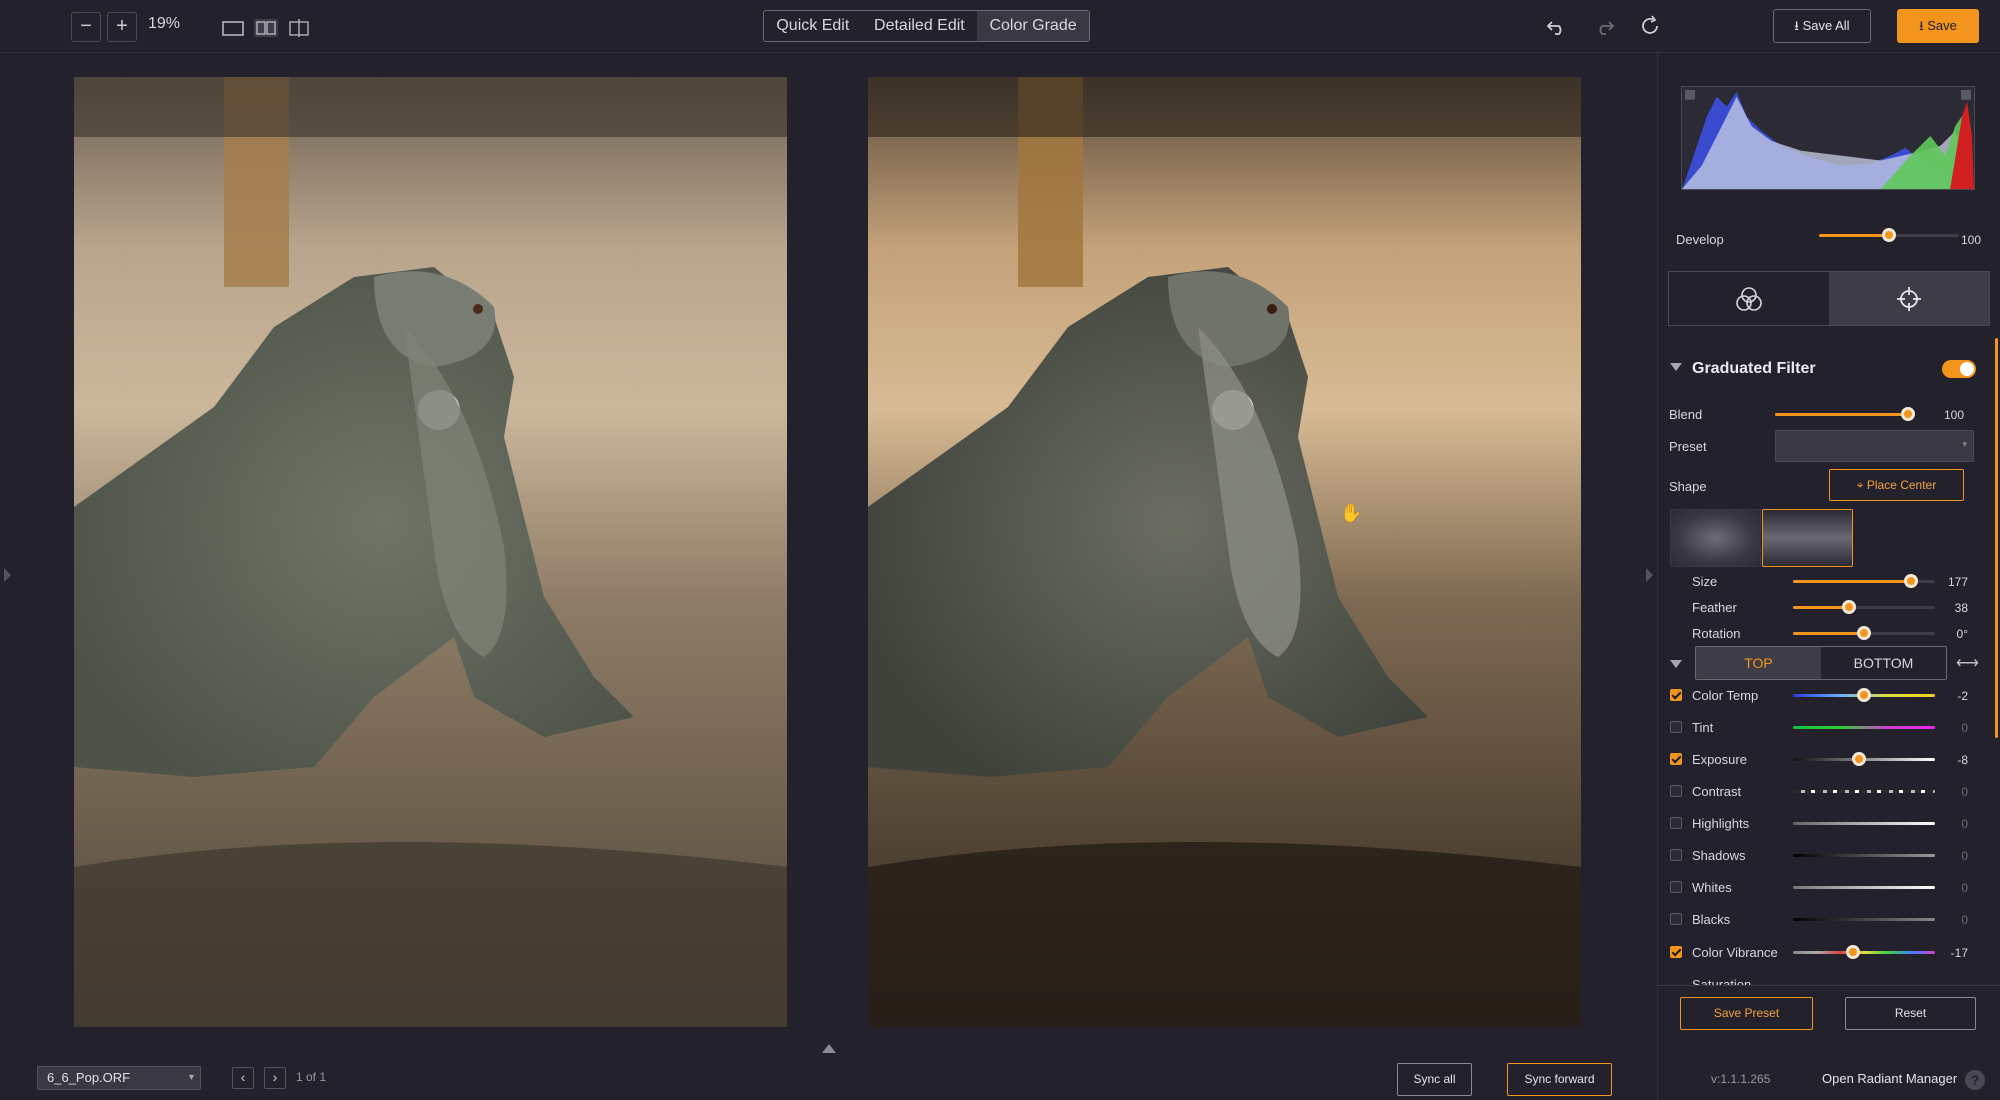  Describe the element at coordinates (1828, 138) in the screenshot. I see `histogram` at that location.